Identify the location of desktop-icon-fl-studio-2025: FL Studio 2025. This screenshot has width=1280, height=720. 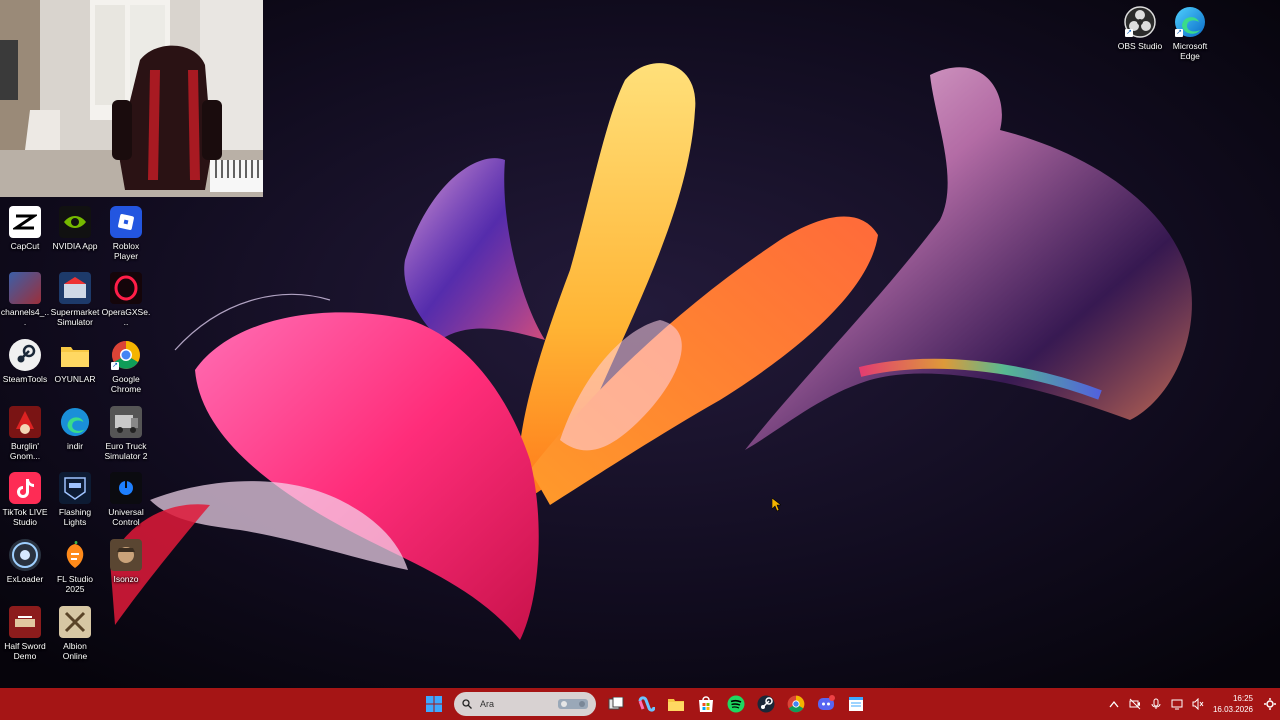
(75, 563).